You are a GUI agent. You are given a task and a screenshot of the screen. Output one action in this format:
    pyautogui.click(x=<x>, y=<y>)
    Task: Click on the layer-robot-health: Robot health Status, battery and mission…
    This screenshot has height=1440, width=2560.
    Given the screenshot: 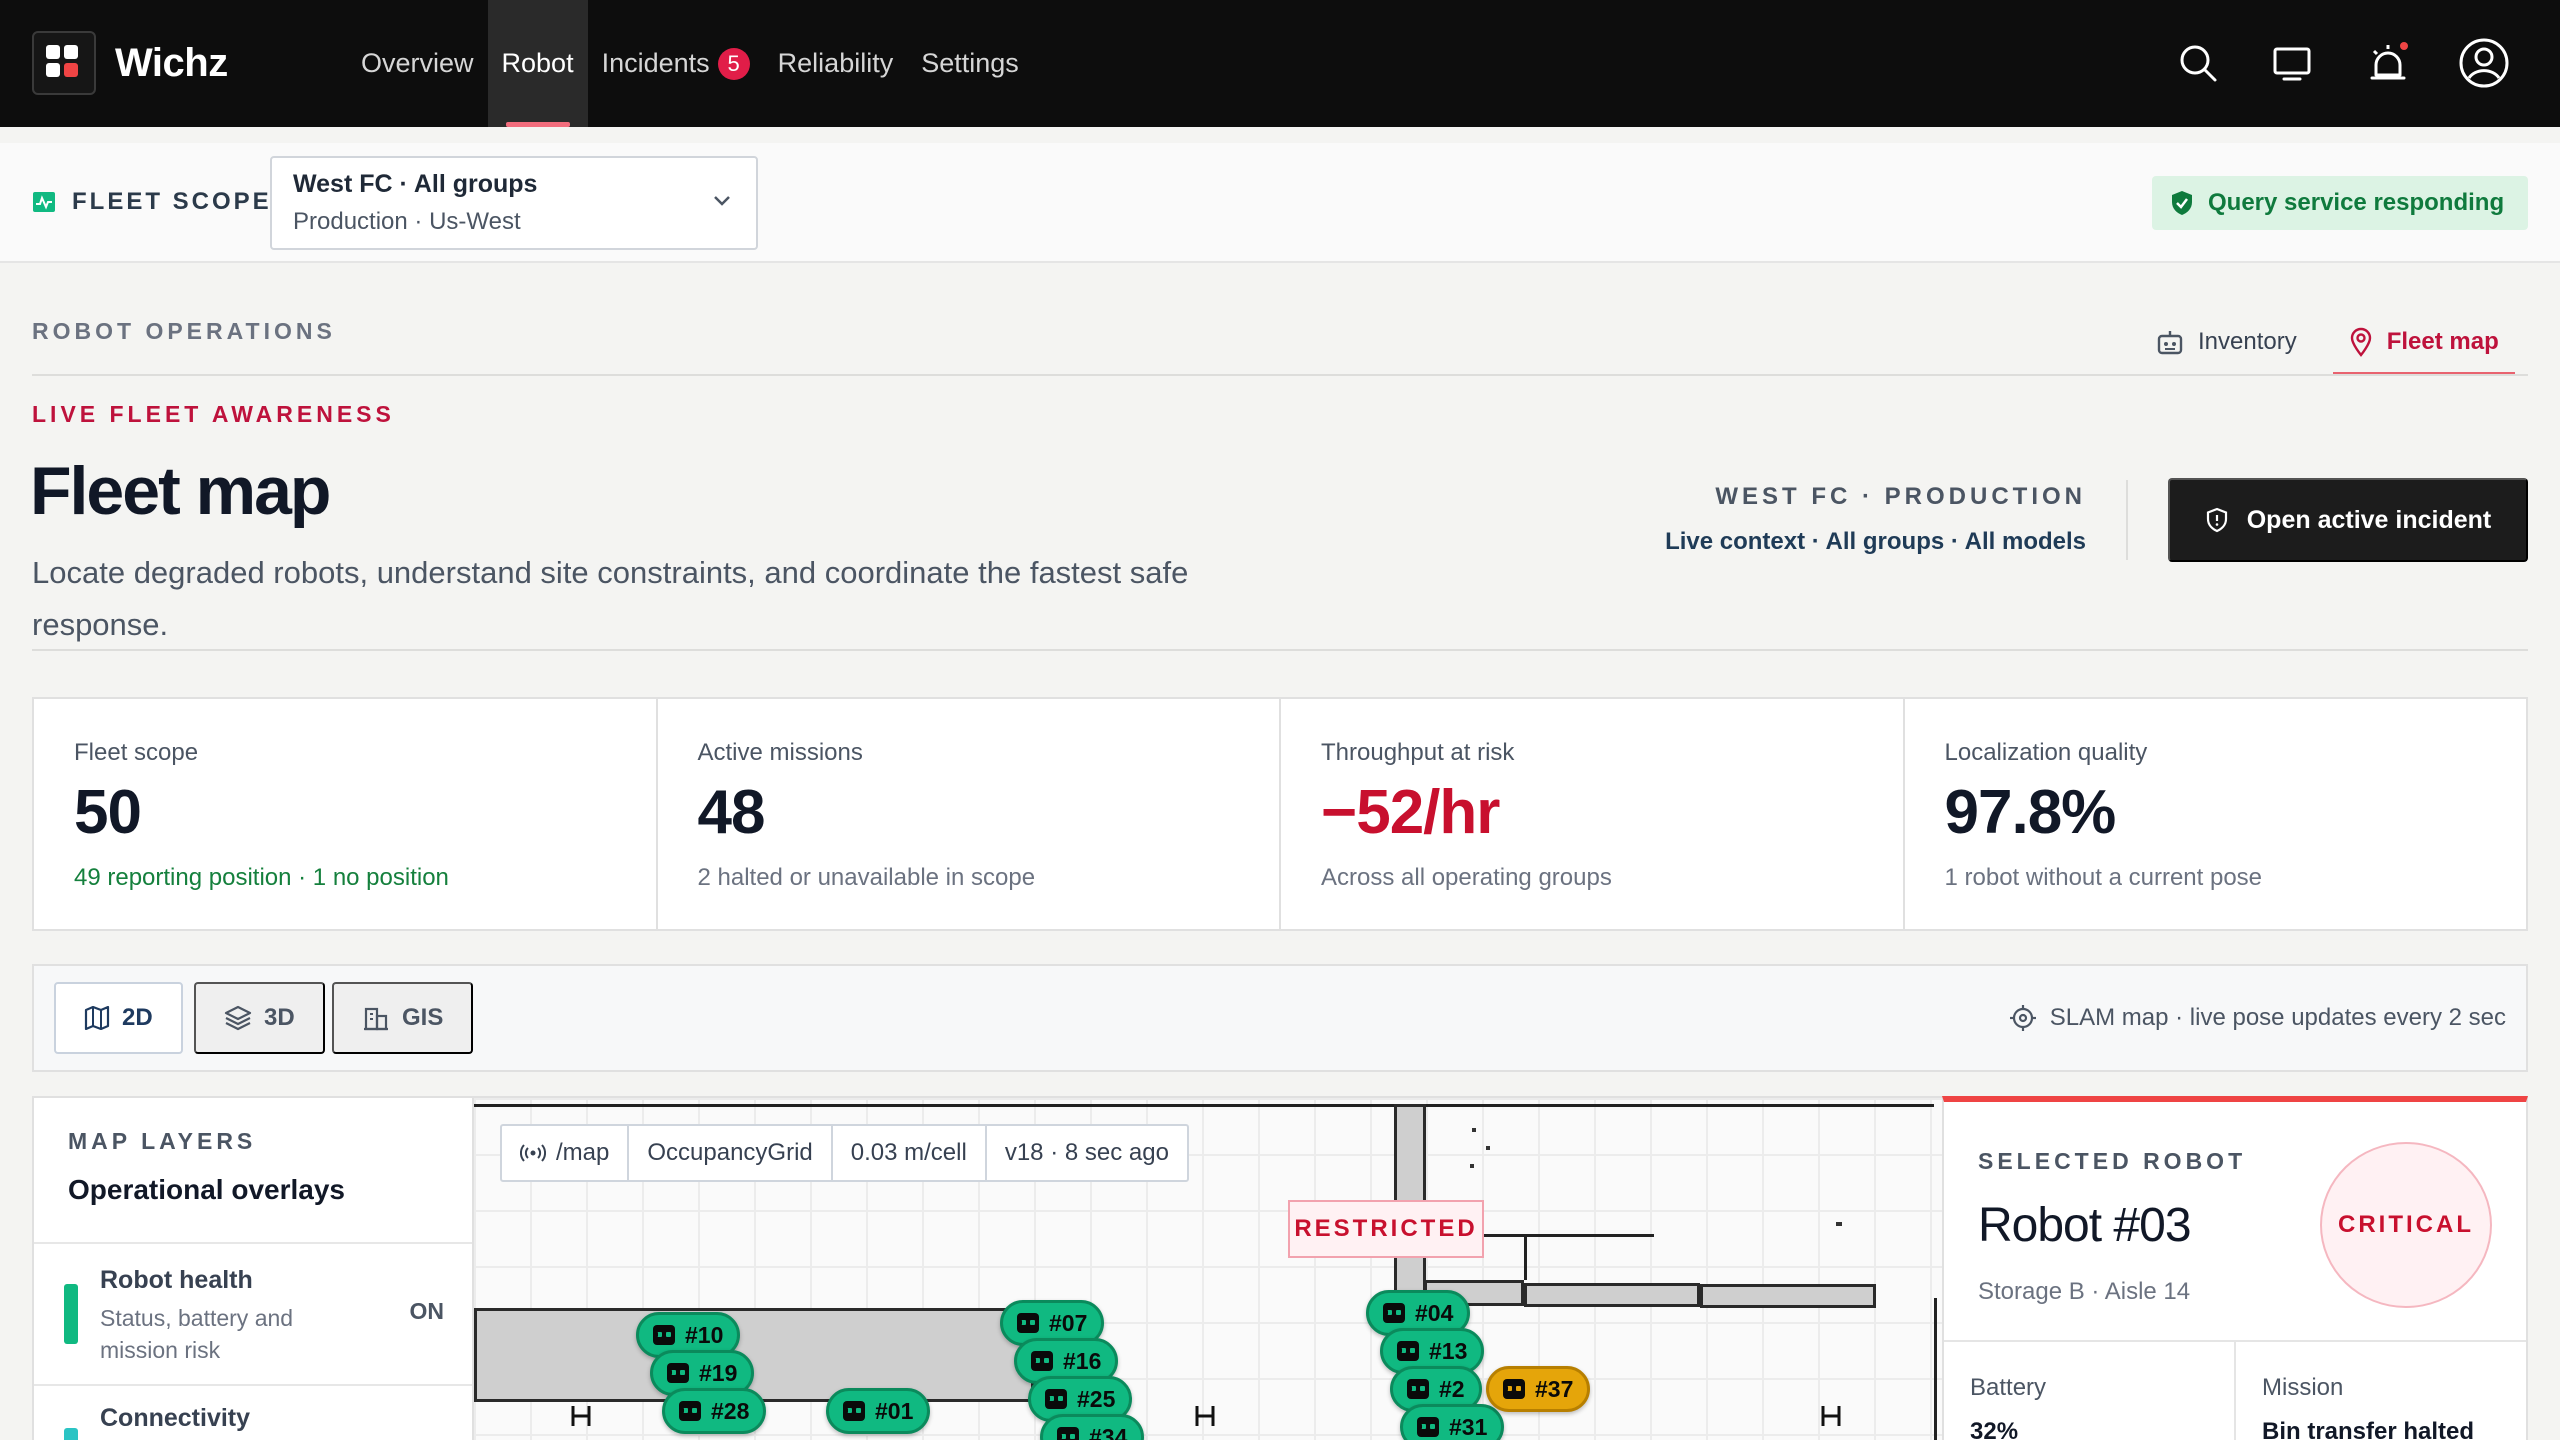 What is the action you would take?
    pyautogui.click(x=253, y=1313)
    